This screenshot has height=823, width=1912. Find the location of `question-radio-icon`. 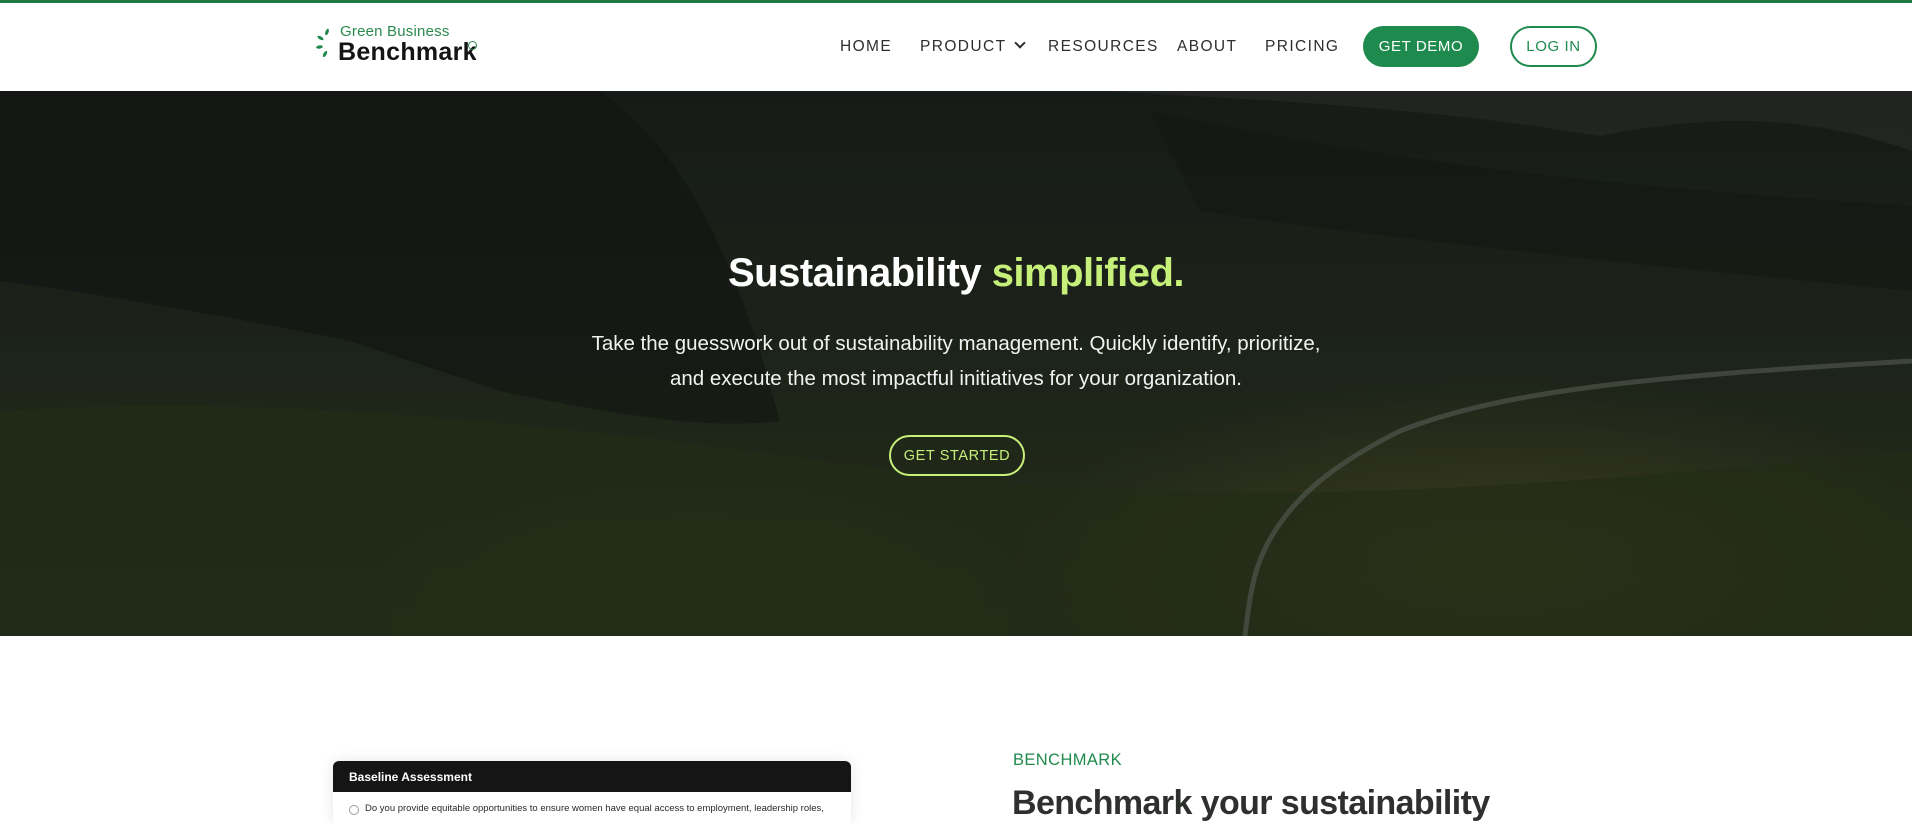

question-radio-icon is located at coordinates (354, 810).